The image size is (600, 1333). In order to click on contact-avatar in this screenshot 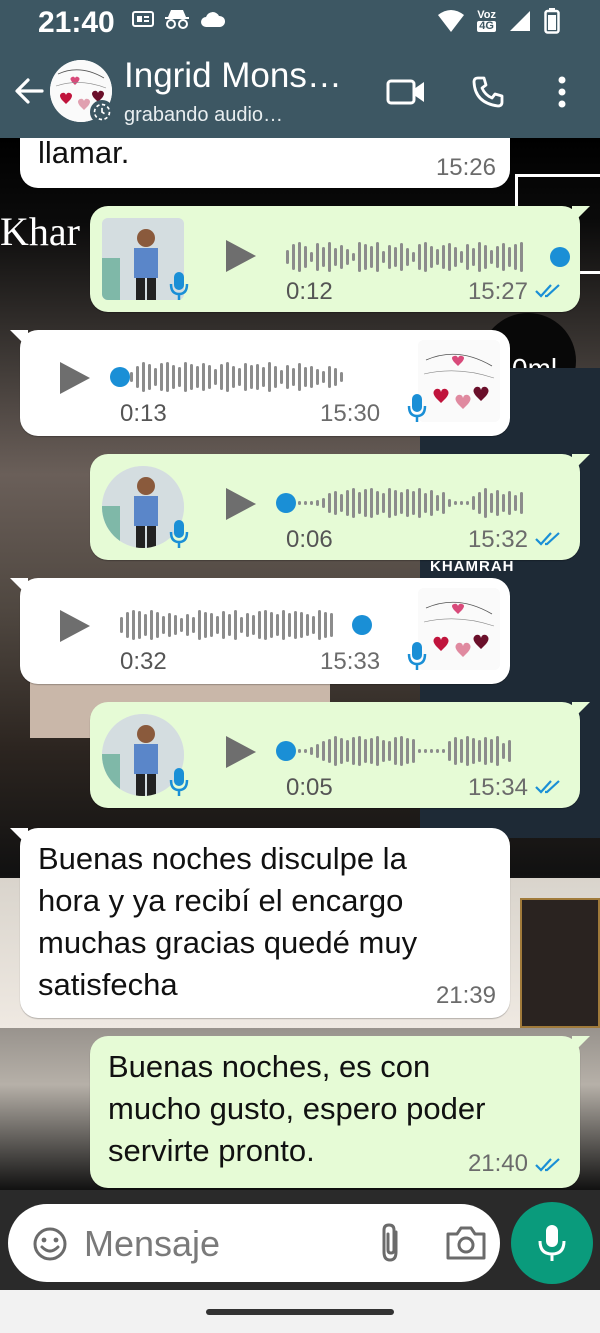, I will do `click(82, 92)`.